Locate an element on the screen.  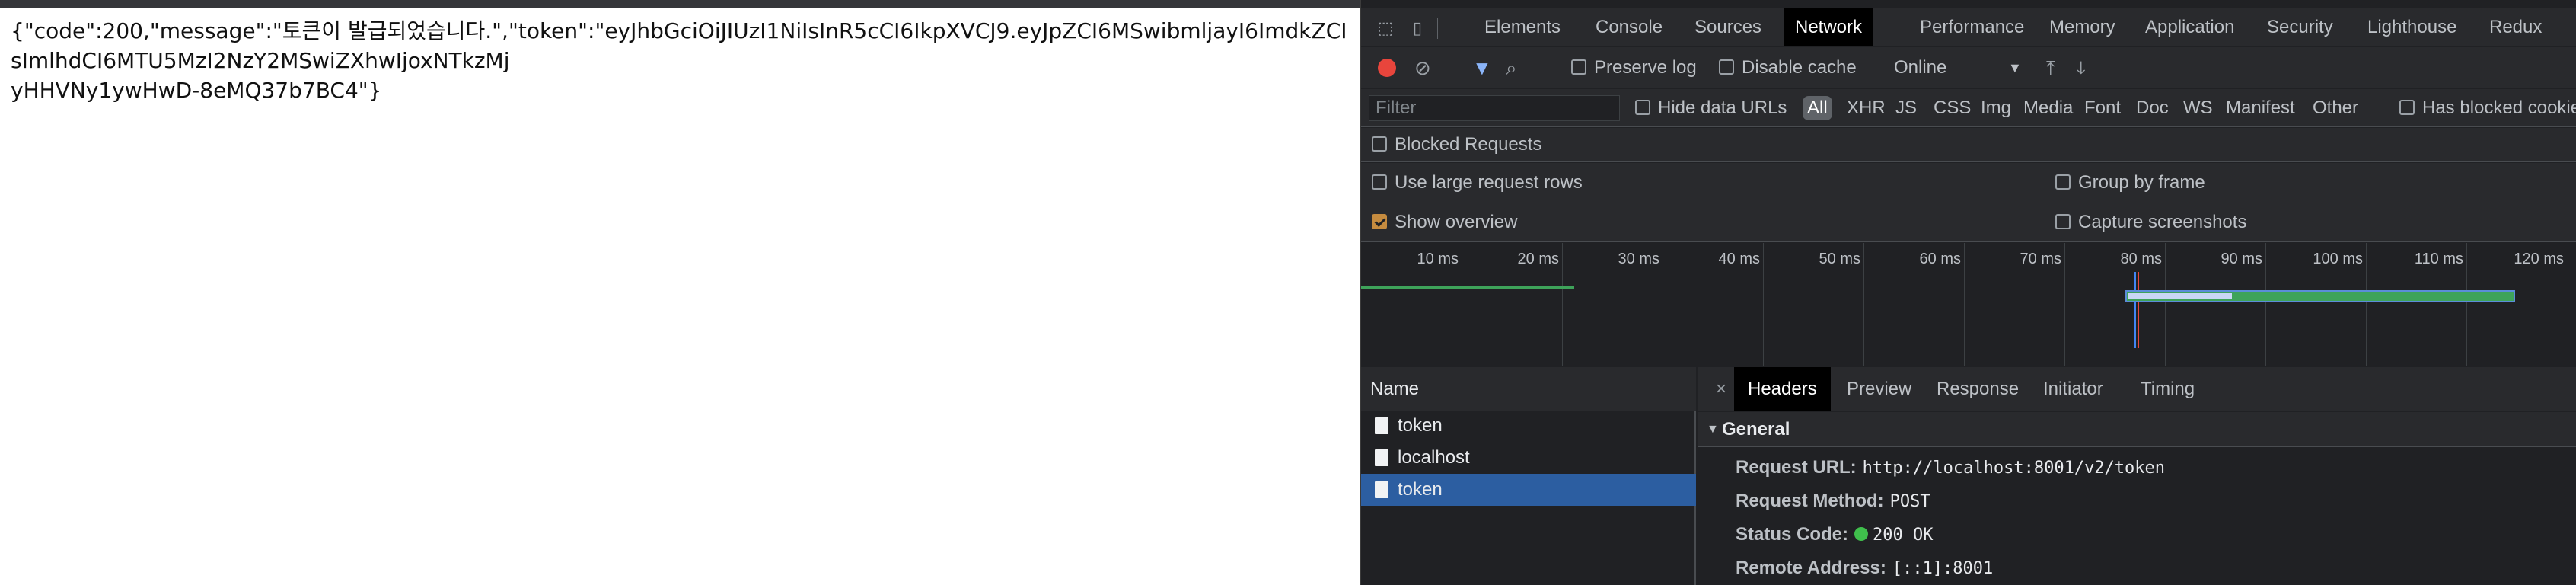
throttling-value: Online is located at coordinates (1921, 67).